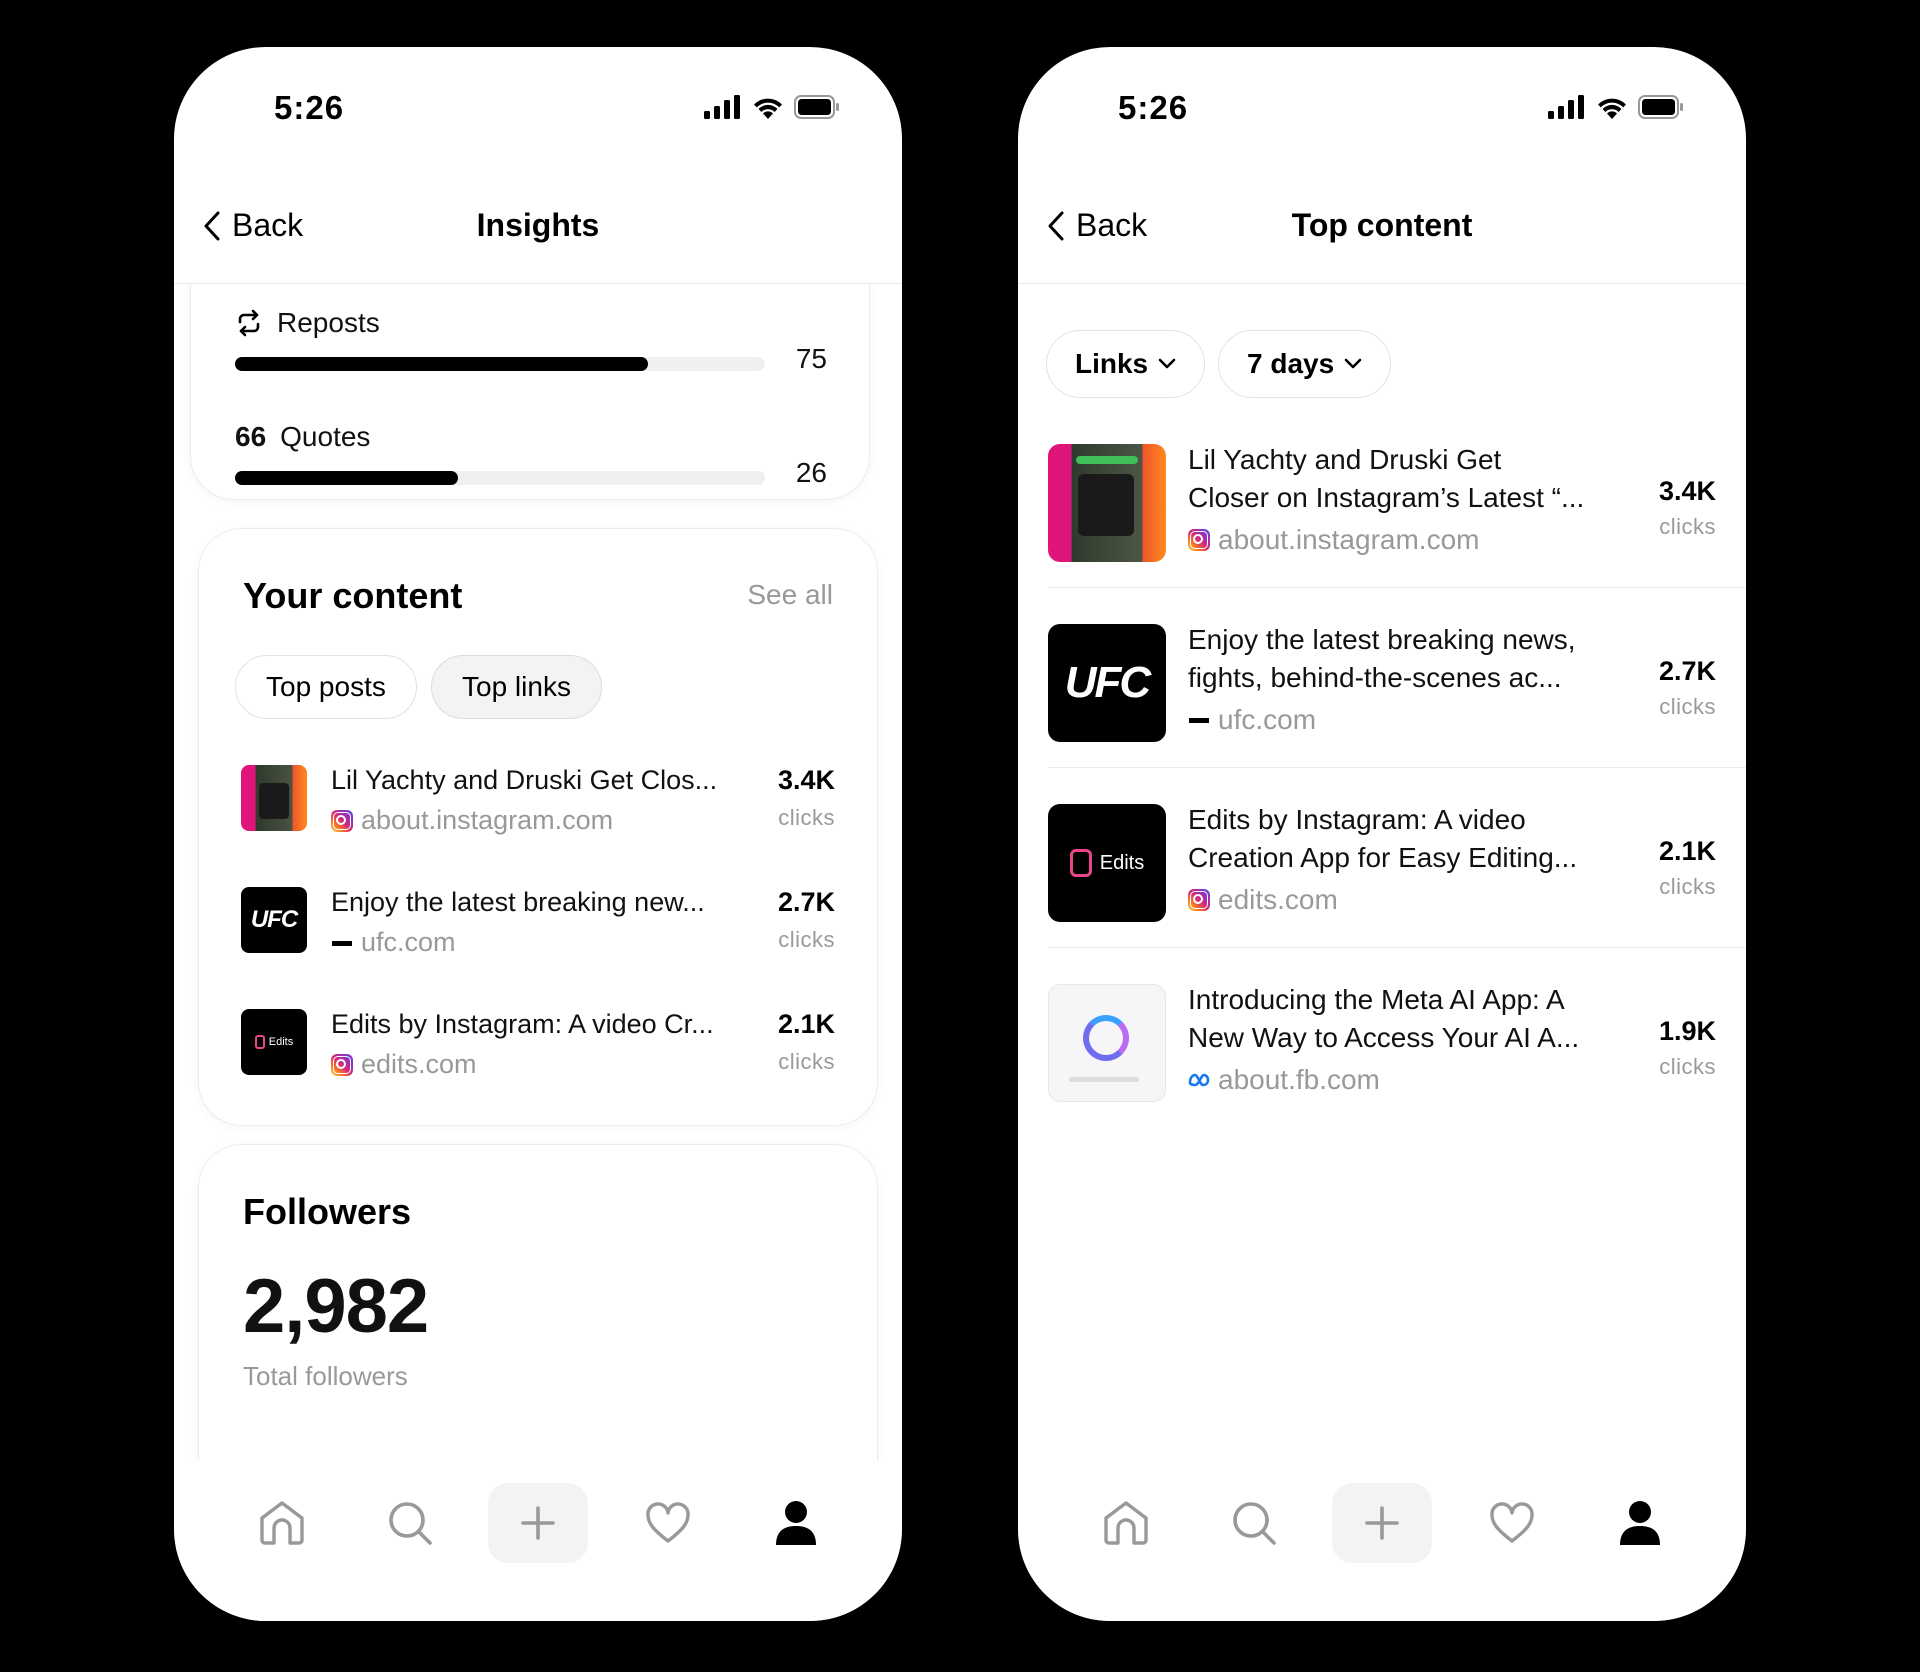  What do you see at coordinates (419, 1064) in the screenshot?
I see `domain-text: edits.com` at bounding box center [419, 1064].